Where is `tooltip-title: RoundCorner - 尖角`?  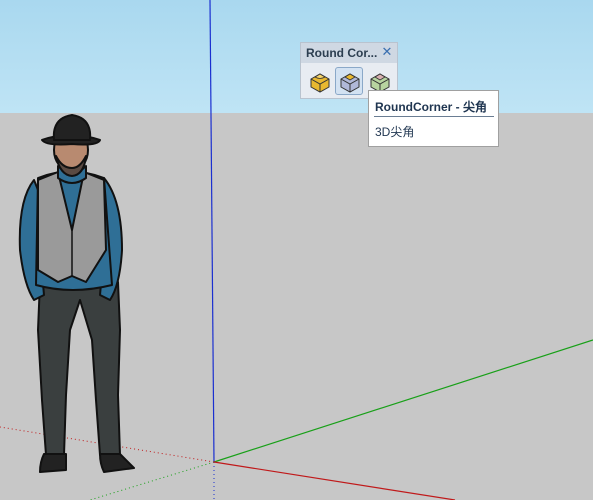 tooltip-title: RoundCorner - 尖角 is located at coordinates (431, 107).